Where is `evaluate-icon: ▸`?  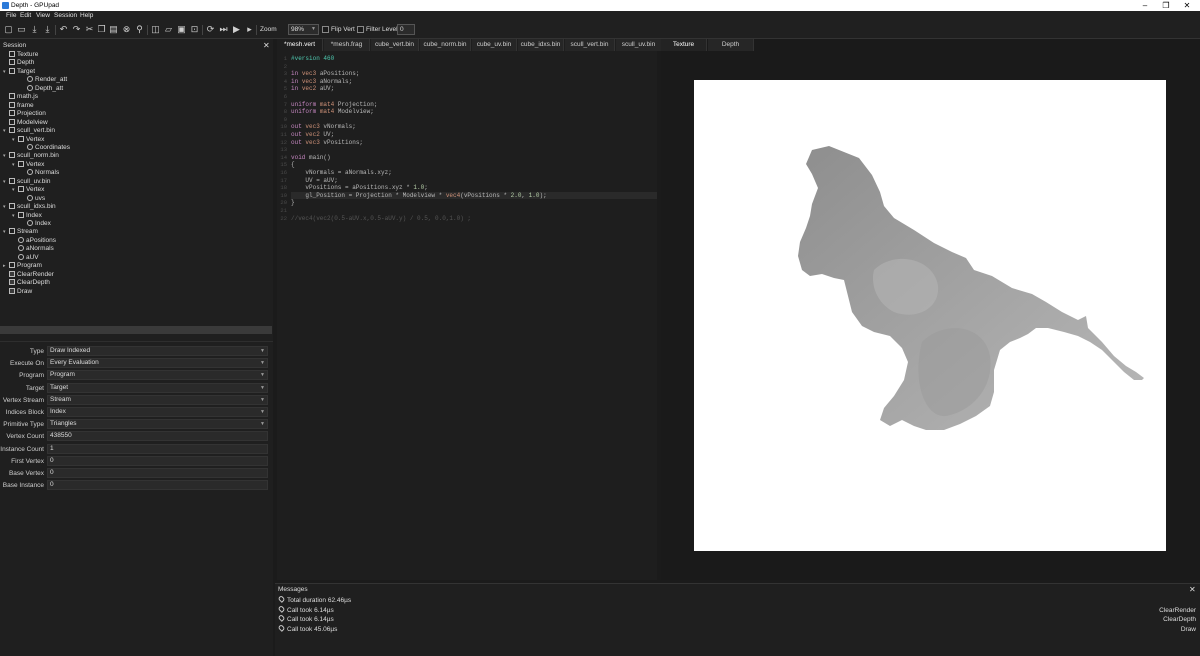
evaluate-icon: ▸ is located at coordinates (249, 29).